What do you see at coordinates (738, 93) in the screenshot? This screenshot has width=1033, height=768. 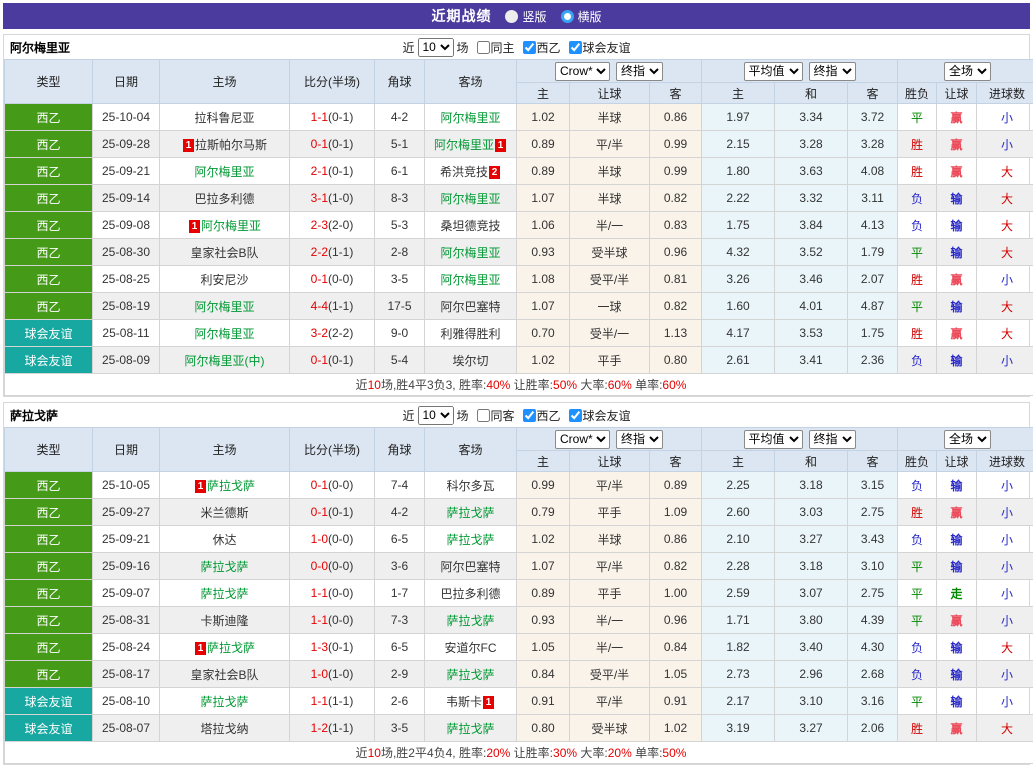 I see `col-euro-home: 主` at bounding box center [738, 93].